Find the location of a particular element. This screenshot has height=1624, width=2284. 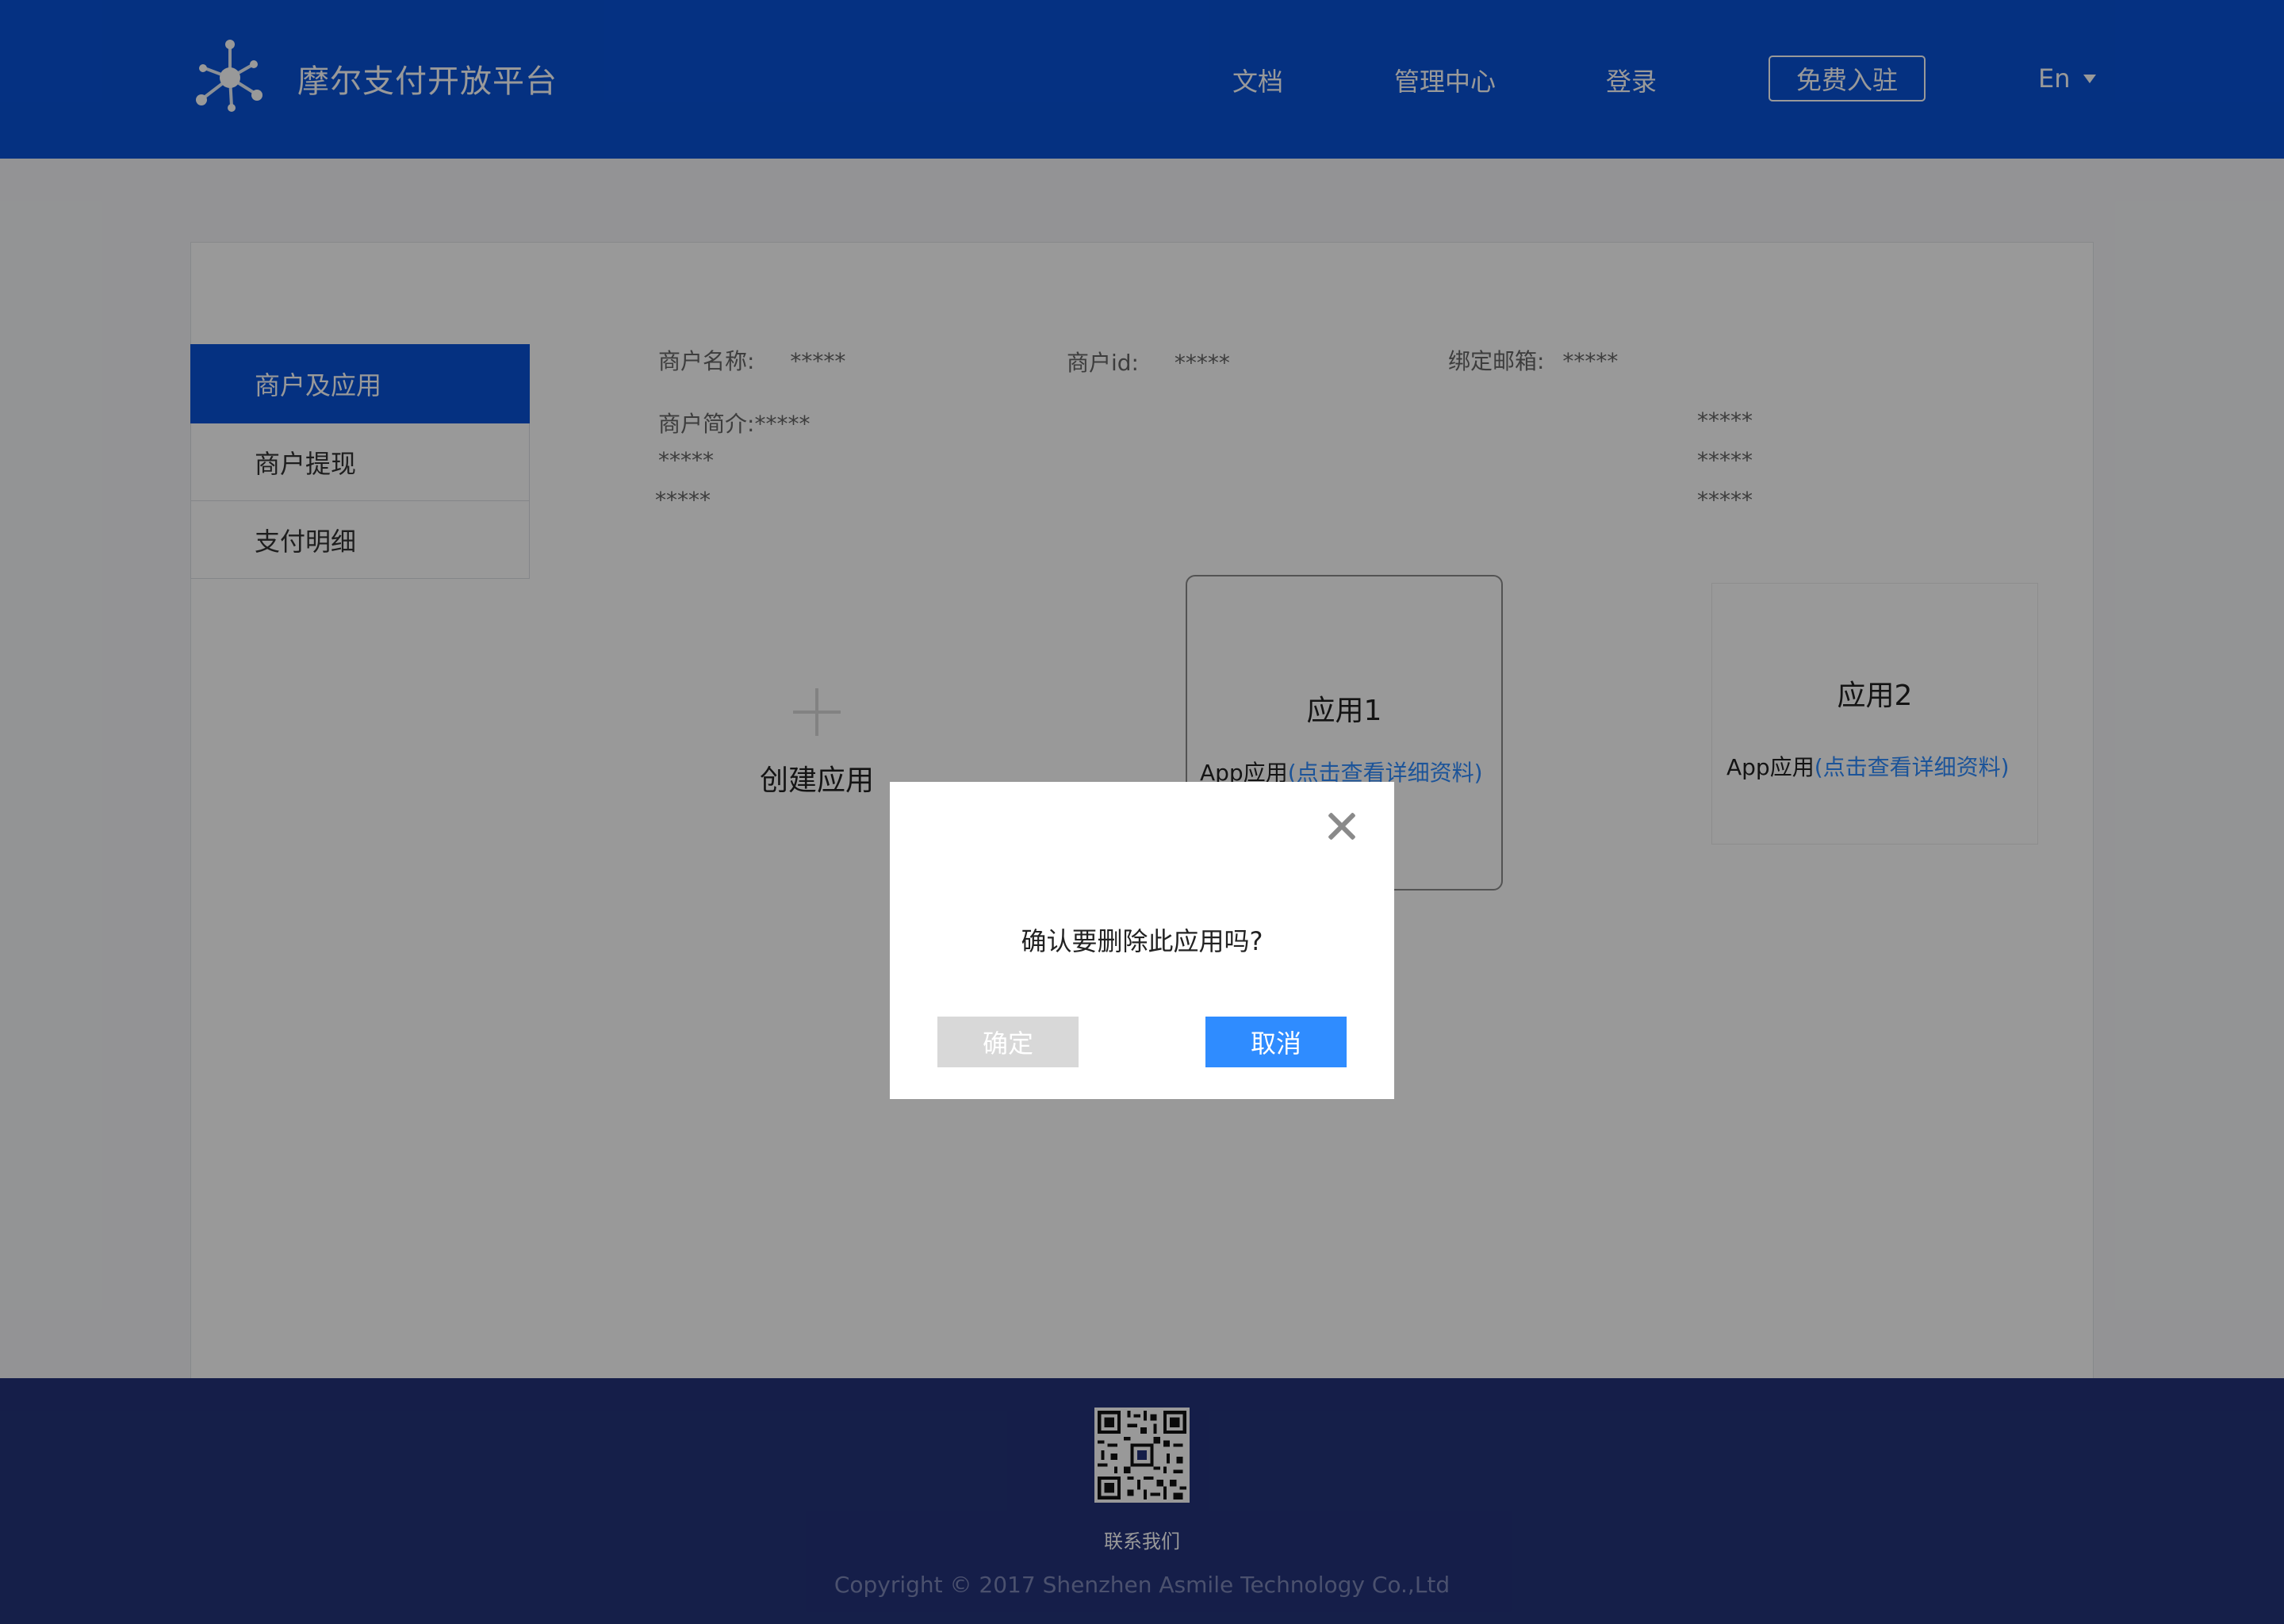

confirm-button: 确定 is located at coordinates (1008, 1042).